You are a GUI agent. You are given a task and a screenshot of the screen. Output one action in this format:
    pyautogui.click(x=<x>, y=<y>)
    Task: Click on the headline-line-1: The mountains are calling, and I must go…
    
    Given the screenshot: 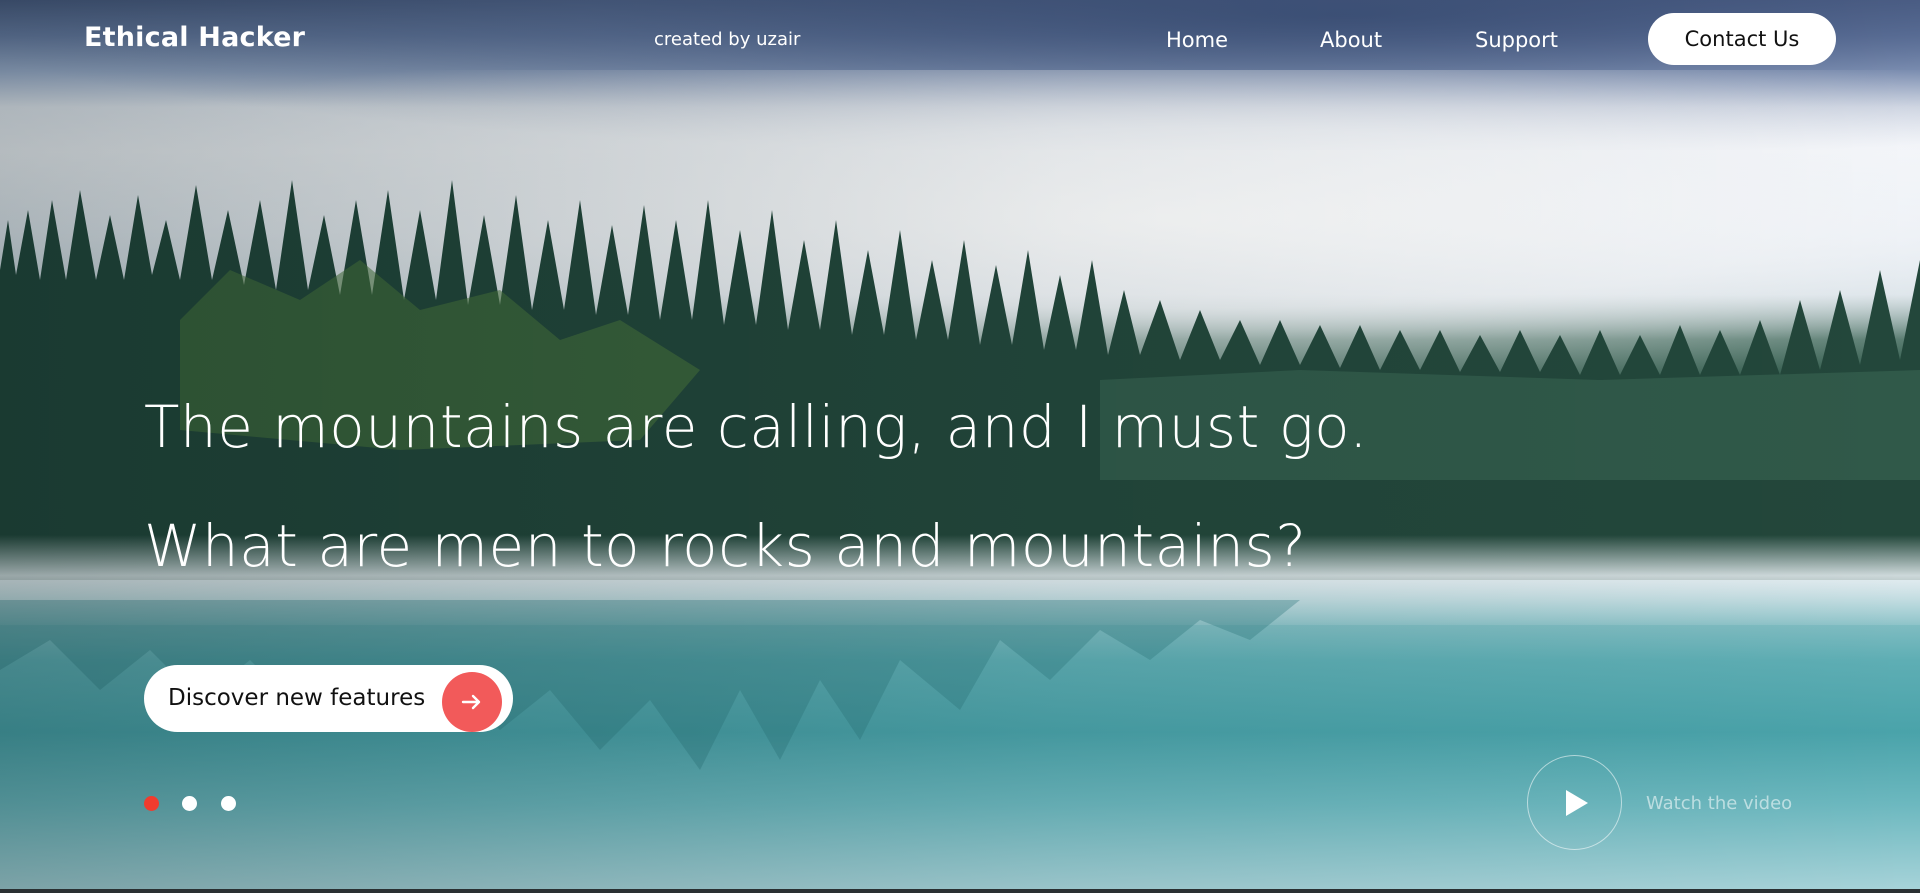 What is the action you would take?
    pyautogui.click(x=756, y=427)
    